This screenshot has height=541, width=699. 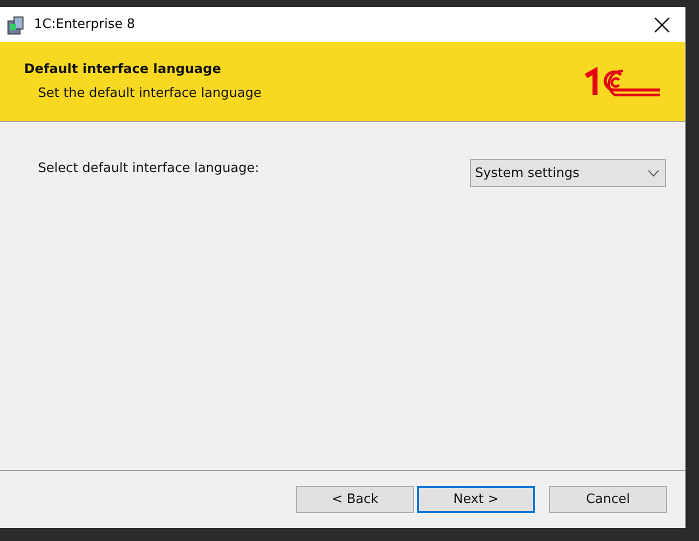 What do you see at coordinates (568, 173) in the screenshot?
I see `language-dropdown: System settings` at bounding box center [568, 173].